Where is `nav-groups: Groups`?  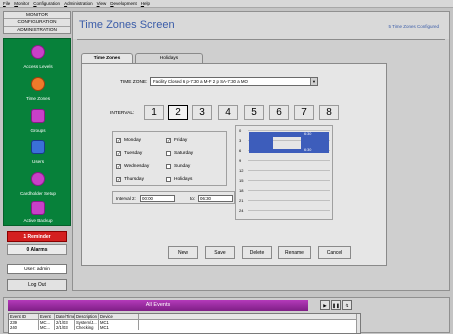
nav-groups: Groups is located at coordinates (38, 122).